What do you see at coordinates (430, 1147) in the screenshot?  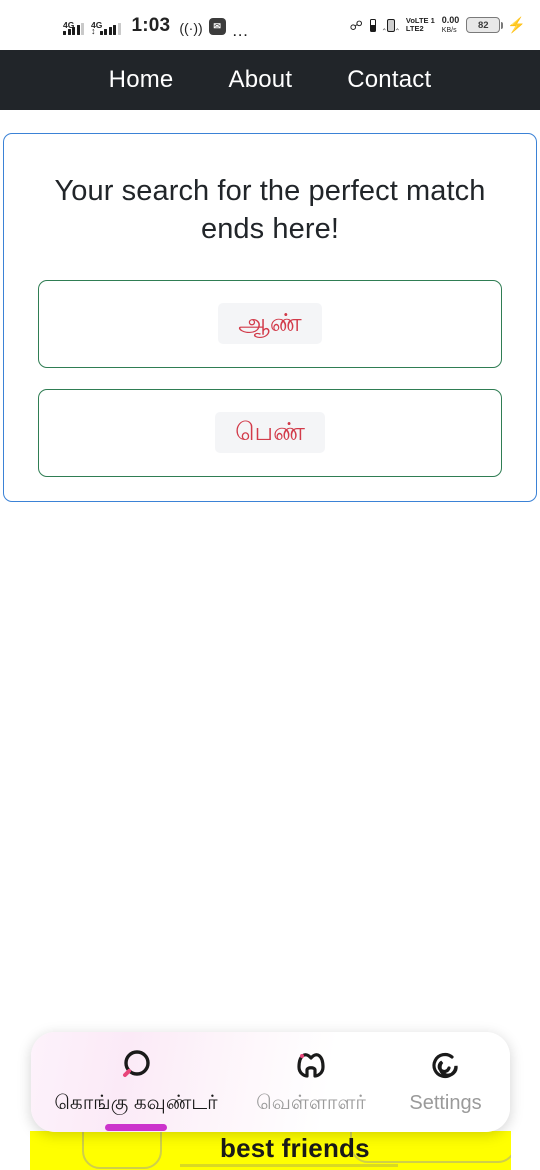 I see `banner-shape-right` at bounding box center [430, 1147].